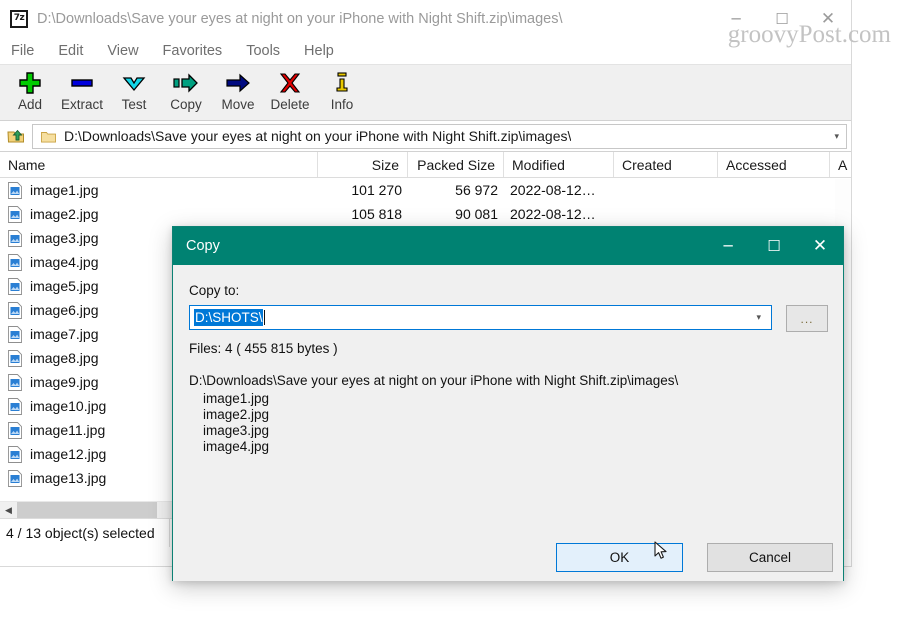  What do you see at coordinates (480, 317) in the screenshot?
I see `destination-combobox: D:\SHOTS\ ▾` at bounding box center [480, 317].